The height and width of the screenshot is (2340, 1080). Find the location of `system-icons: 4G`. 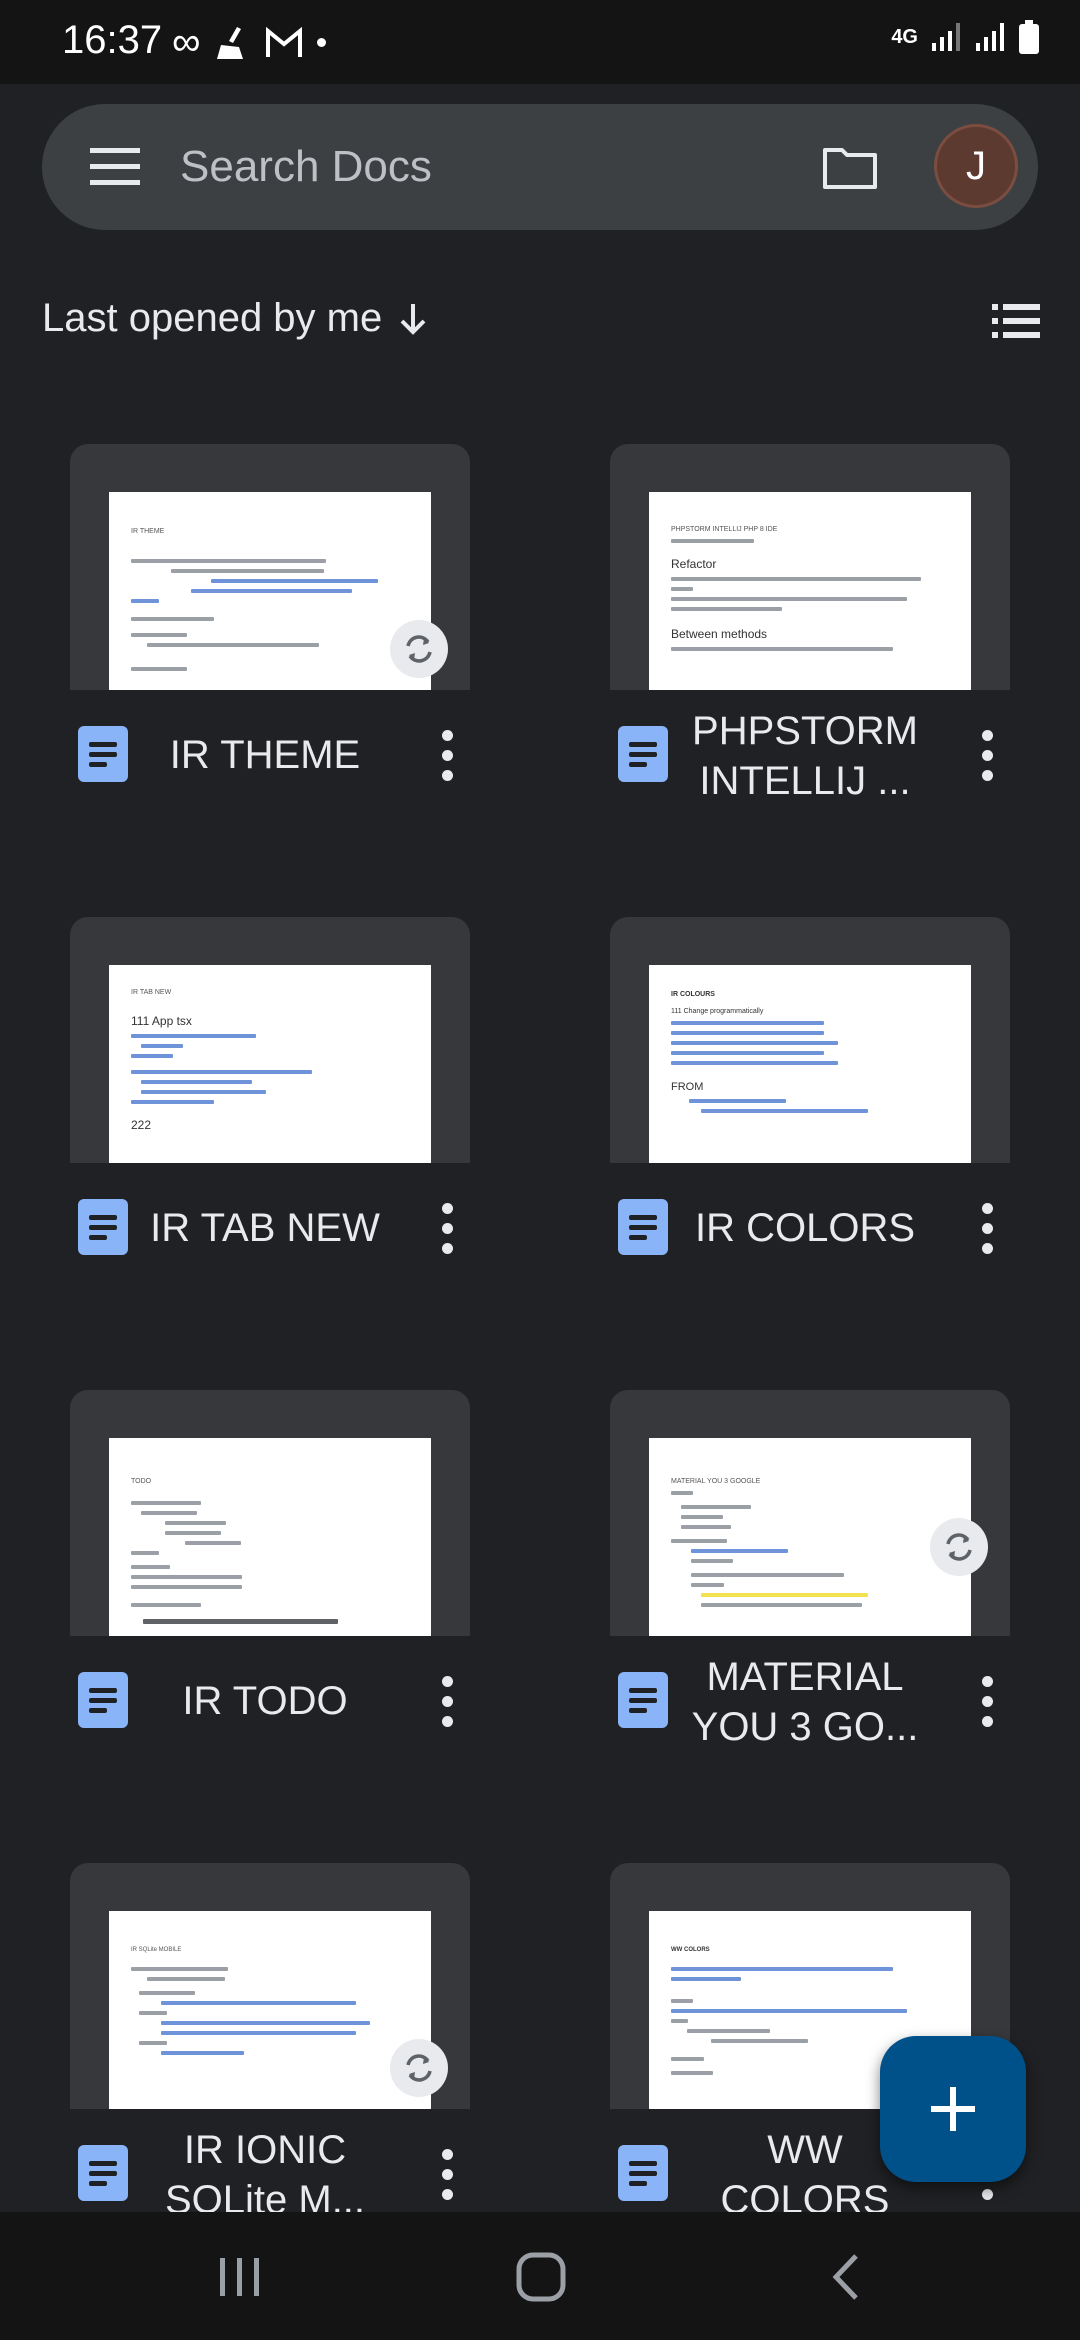

system-icons: 4G is located at coordinates (965, 37).